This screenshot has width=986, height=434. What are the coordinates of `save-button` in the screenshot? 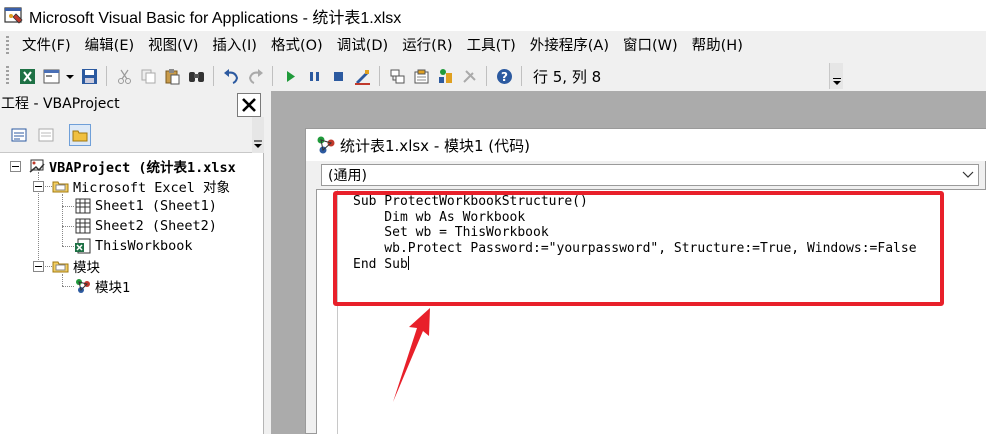 It's located at (89, 76).